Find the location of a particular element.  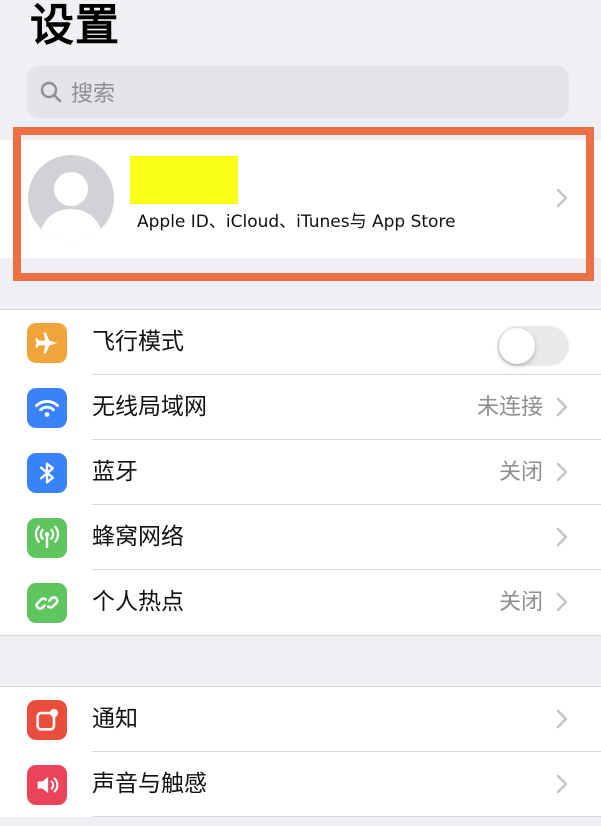

hotspot-row: 个人热点 关闭 is located at coordinates (300, 602).